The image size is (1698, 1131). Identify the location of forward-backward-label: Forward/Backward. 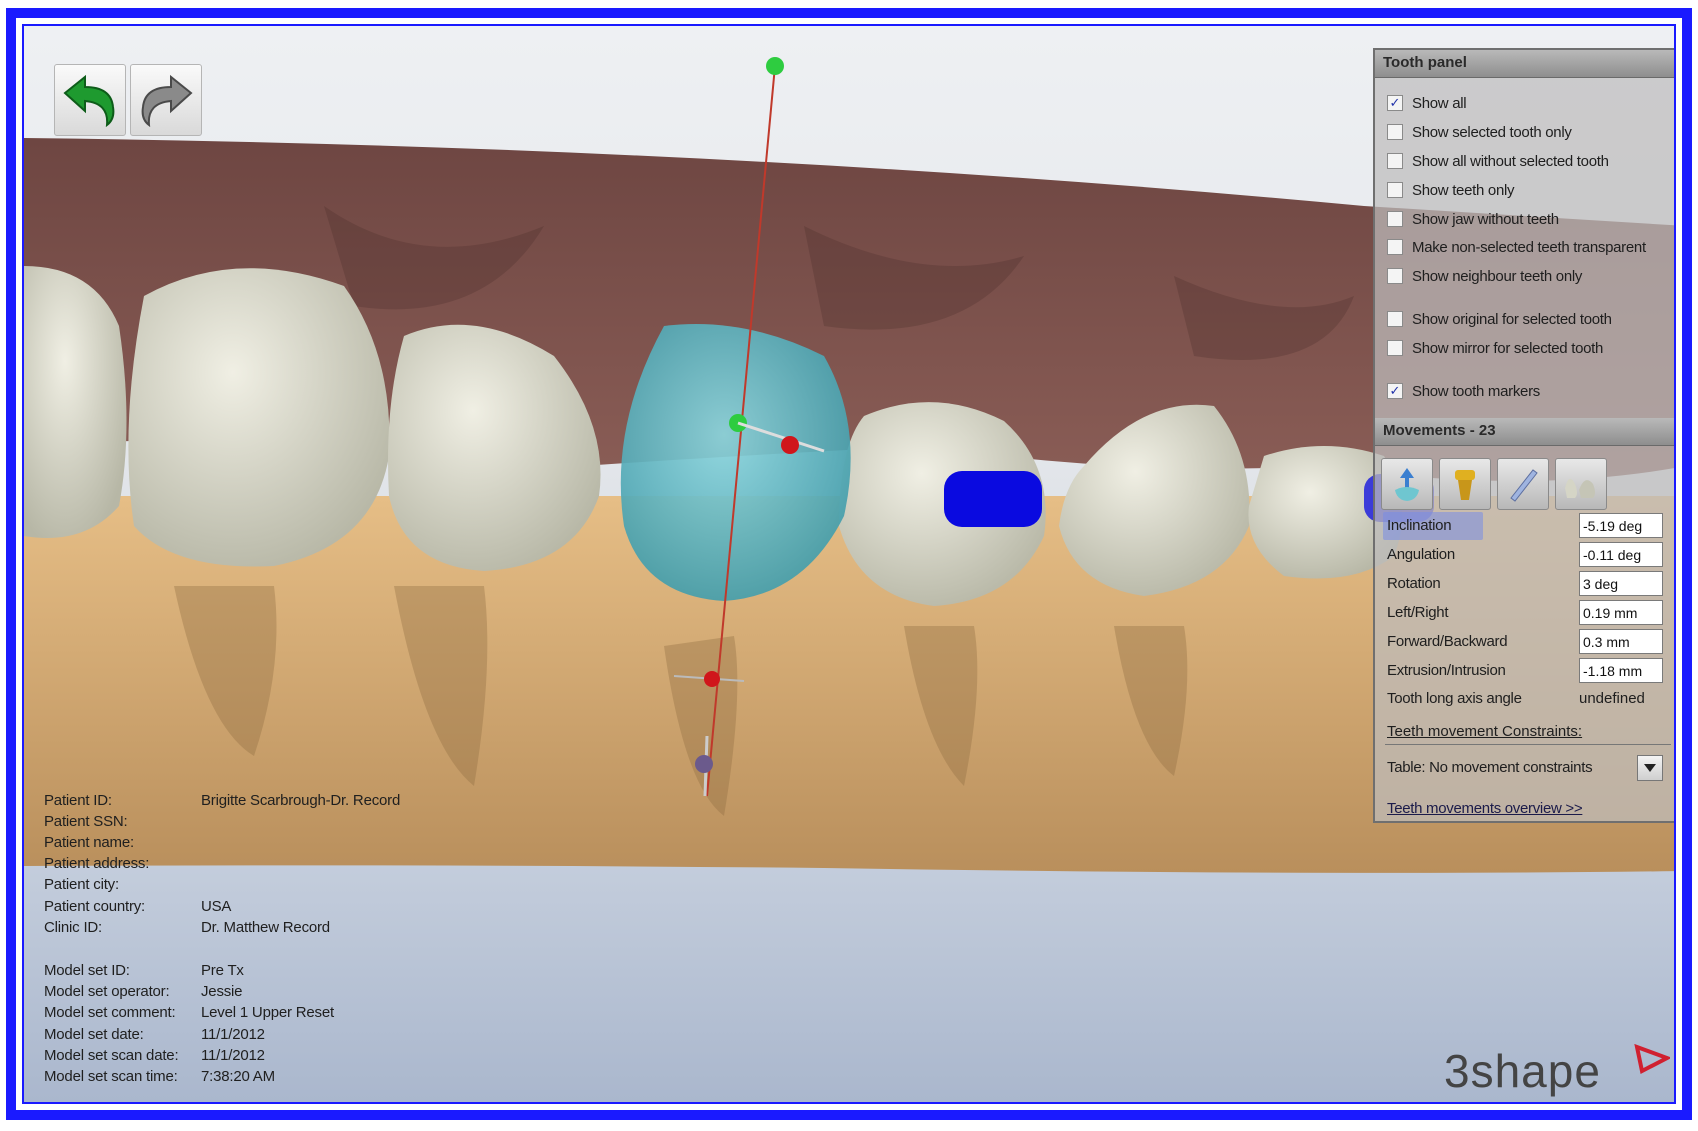
(1447, 641).